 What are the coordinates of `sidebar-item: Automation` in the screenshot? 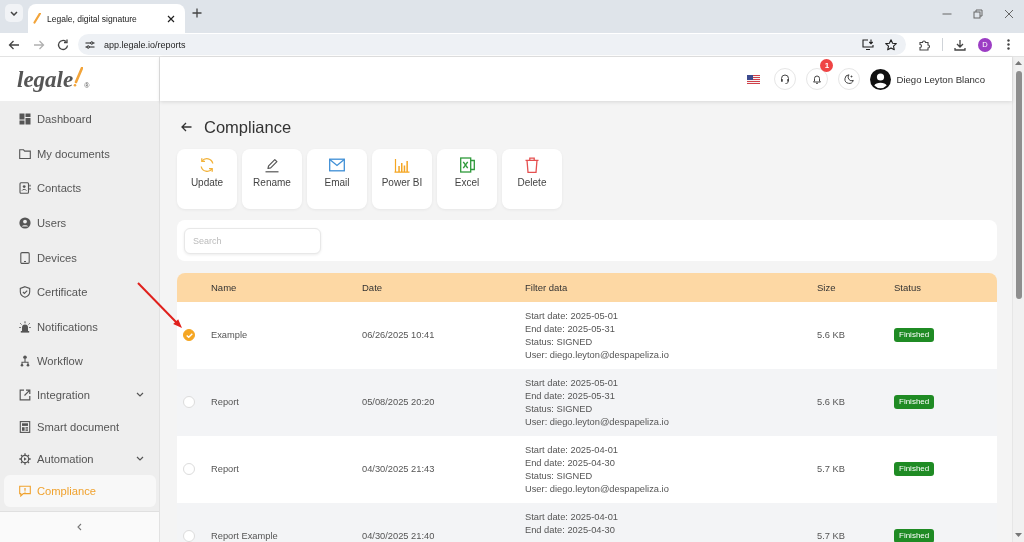 It's located at (80, 458).